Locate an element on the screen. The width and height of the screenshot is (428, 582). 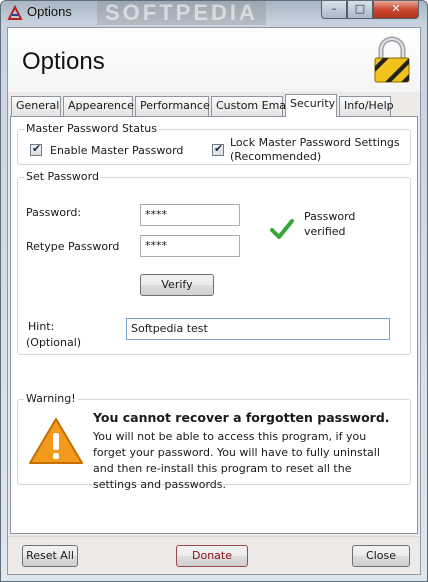
password-status-line2: verified is located at coordinates (325, 231).